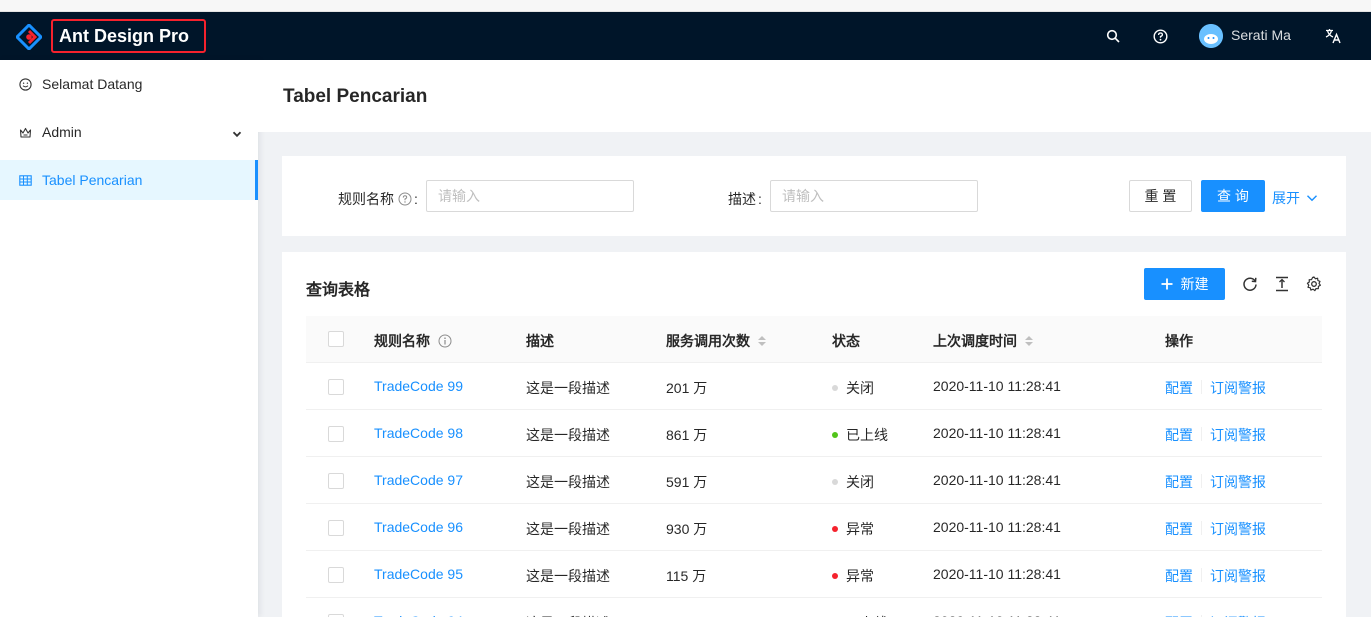 Image resolution: width=1371 pixels, height=617 pixels. What do you see at coordinates (336, 339) in the screenshot?
I see `select-all-checkbox` at bounding box center [336, 339].